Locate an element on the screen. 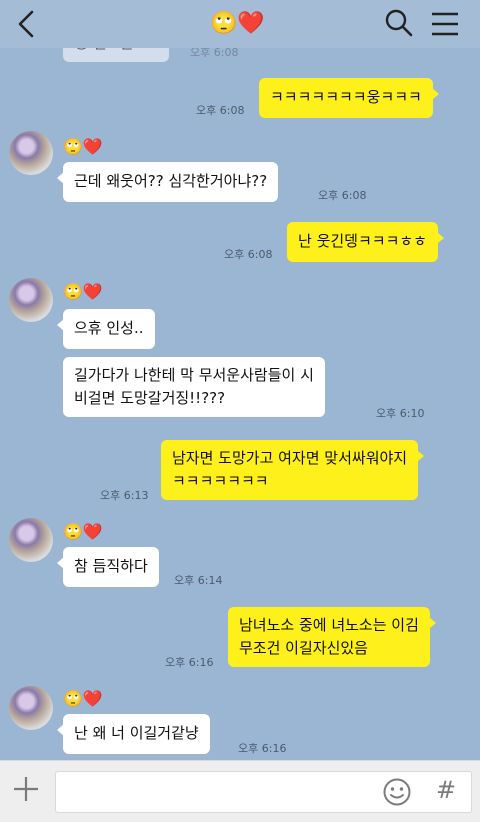  message-text-line: 무조건 이길자신있음 is located at coordinates (303, 648).